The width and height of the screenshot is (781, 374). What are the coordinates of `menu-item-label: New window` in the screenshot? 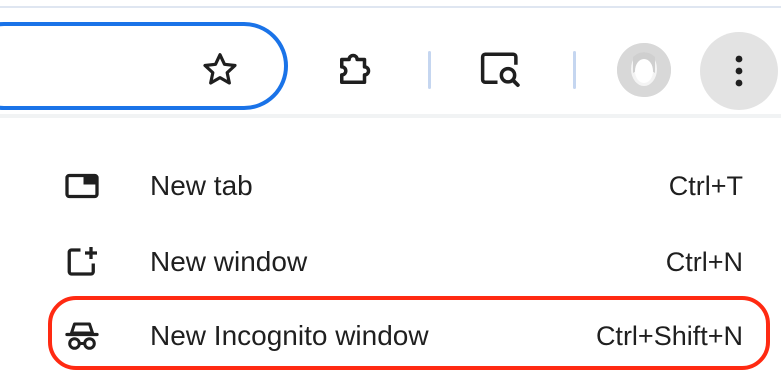 It's located at (229, 261).